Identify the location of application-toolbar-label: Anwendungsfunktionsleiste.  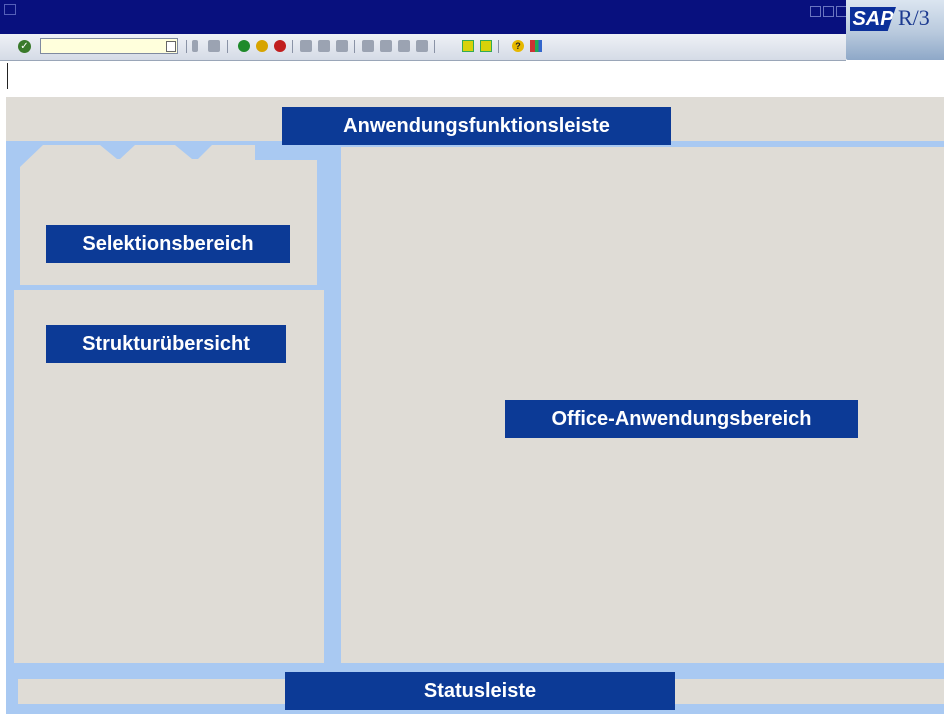
(476, 126).